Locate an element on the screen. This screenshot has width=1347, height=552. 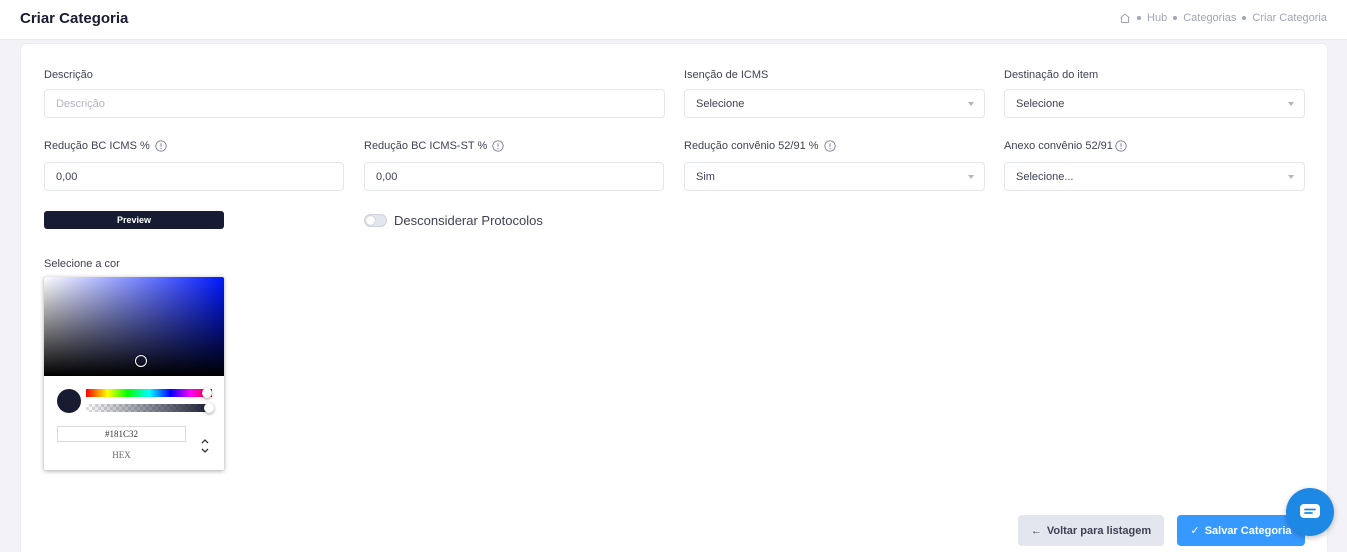
reducao-convenio-label-text: Redução convênio 52/91 % is located at coordinates (751, 146).